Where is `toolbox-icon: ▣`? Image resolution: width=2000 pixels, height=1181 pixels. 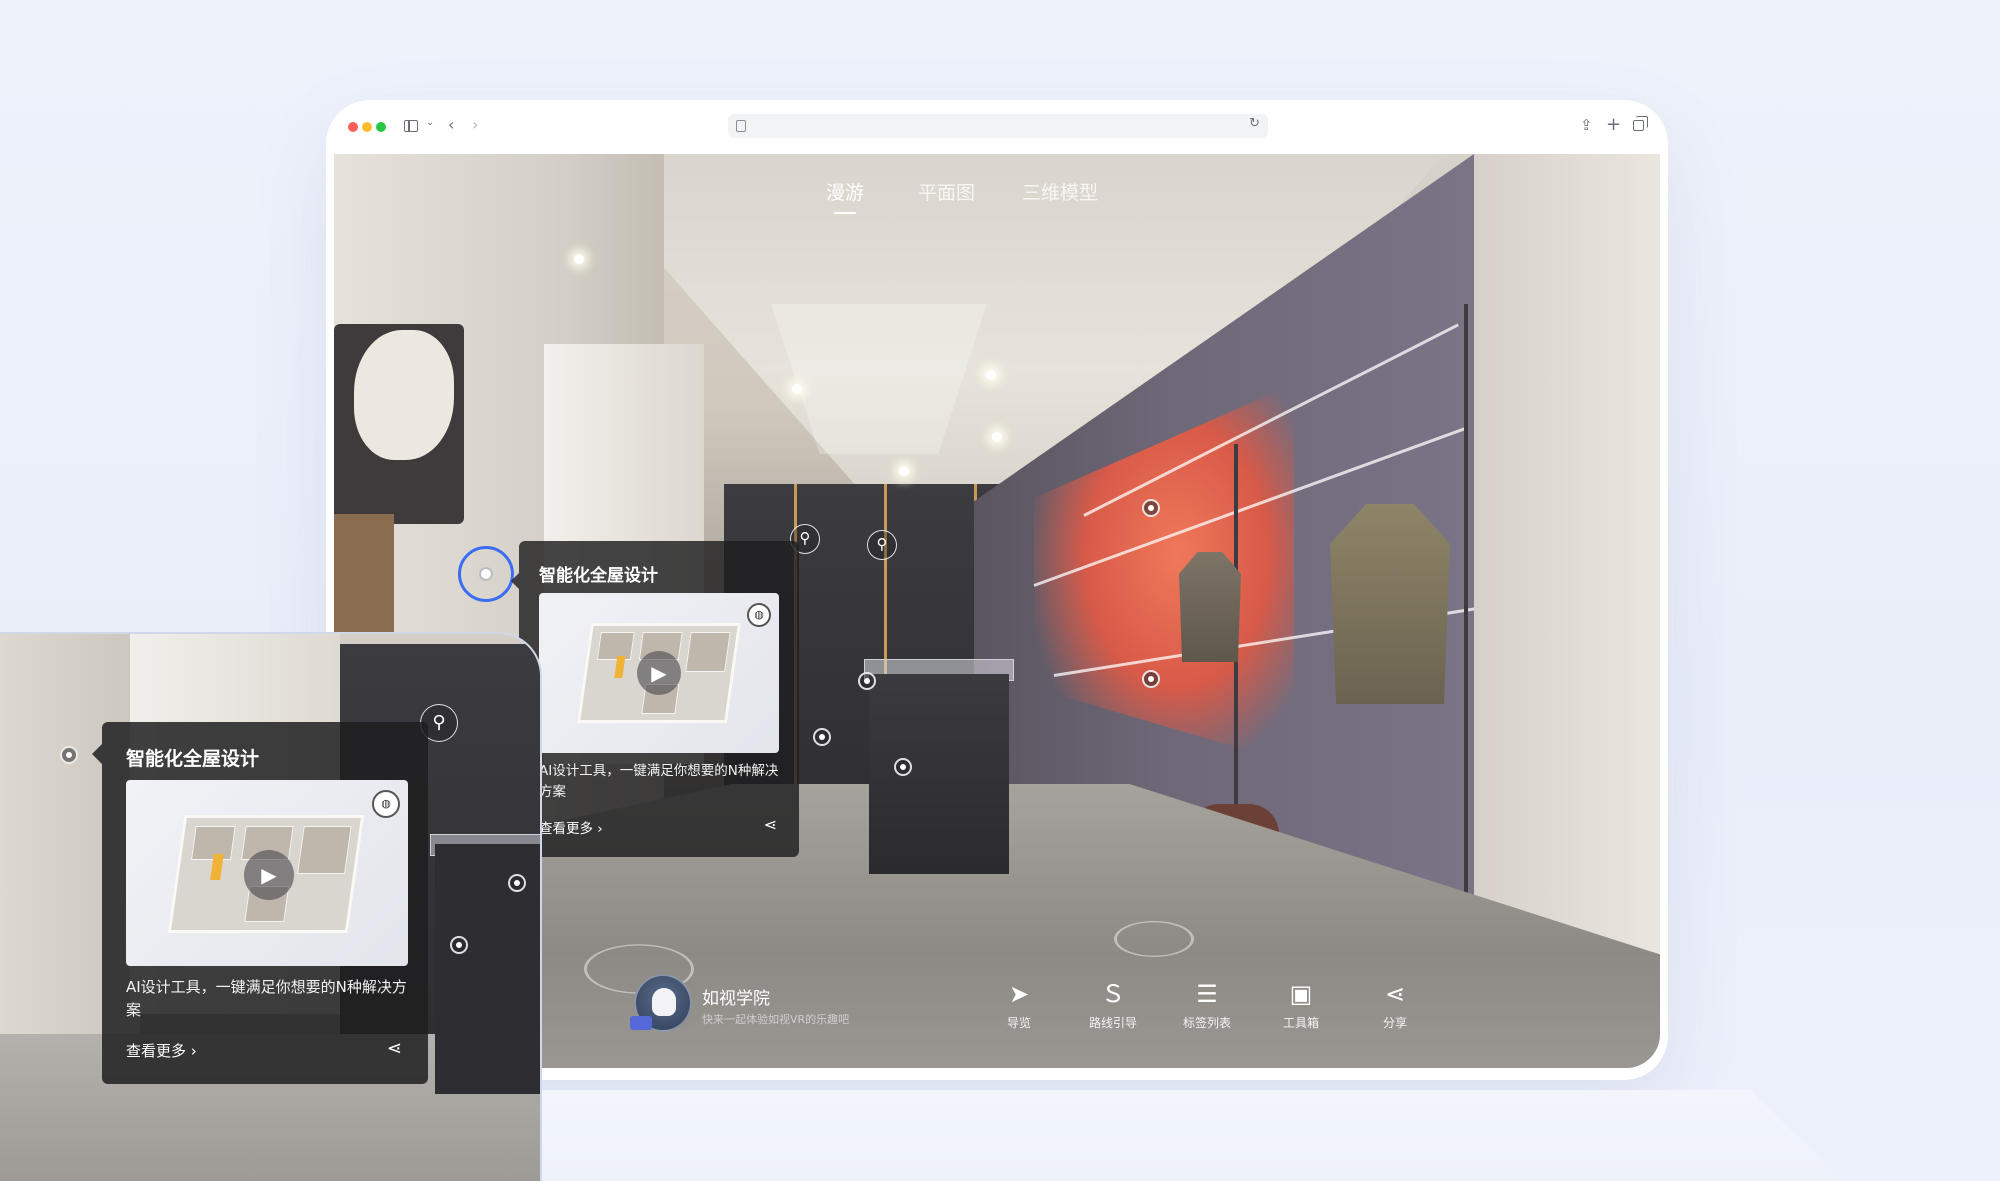
toolbox-icon: ▣ is located at coordinates (1301, 994).